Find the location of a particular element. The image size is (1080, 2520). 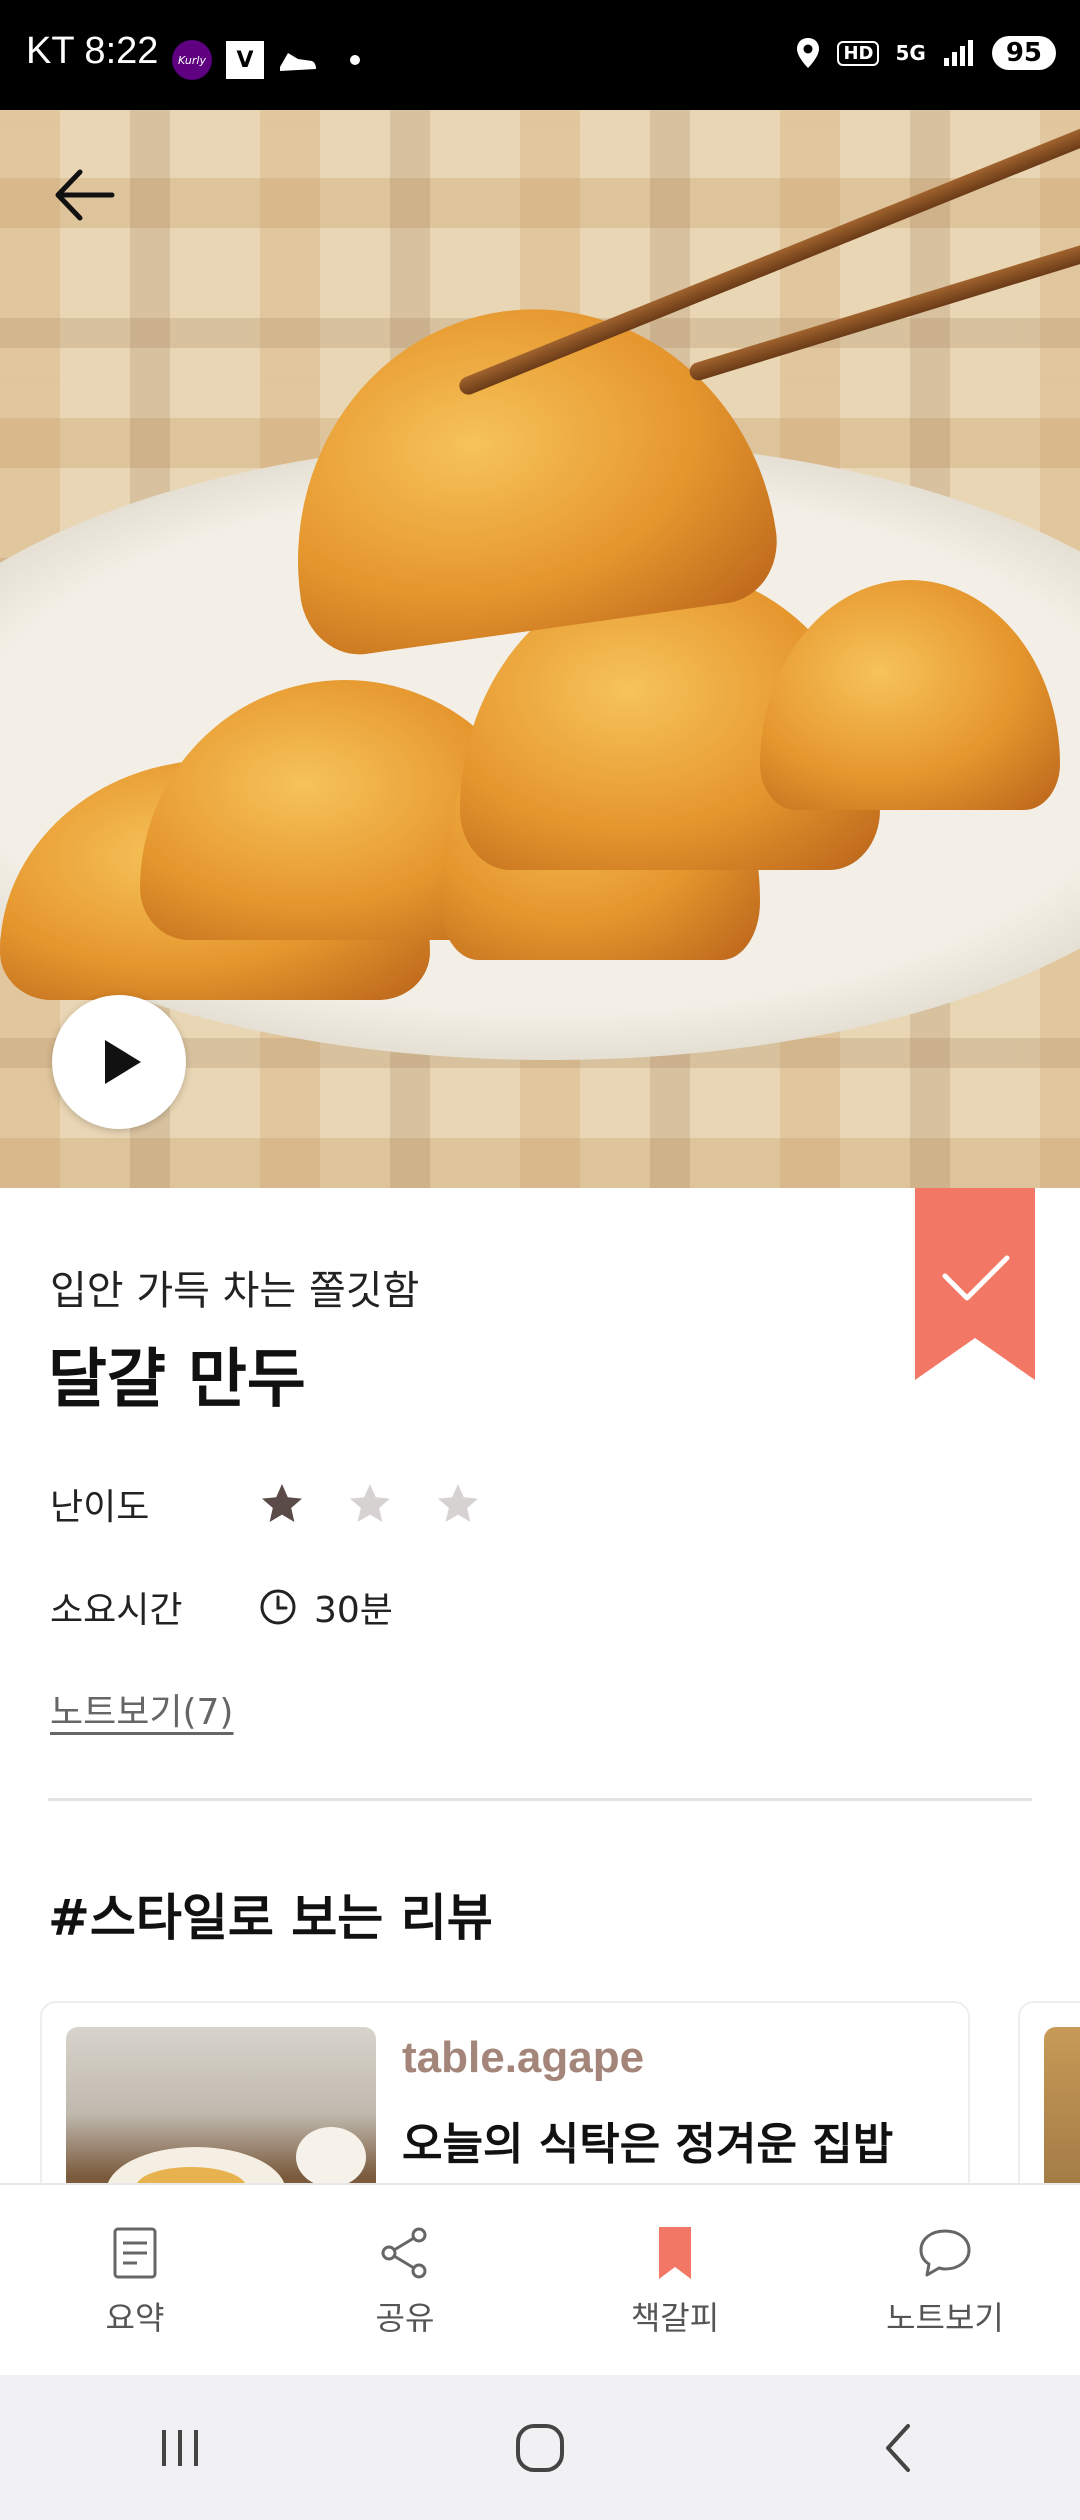

play-video-button is located at coordinates (119, 1062).